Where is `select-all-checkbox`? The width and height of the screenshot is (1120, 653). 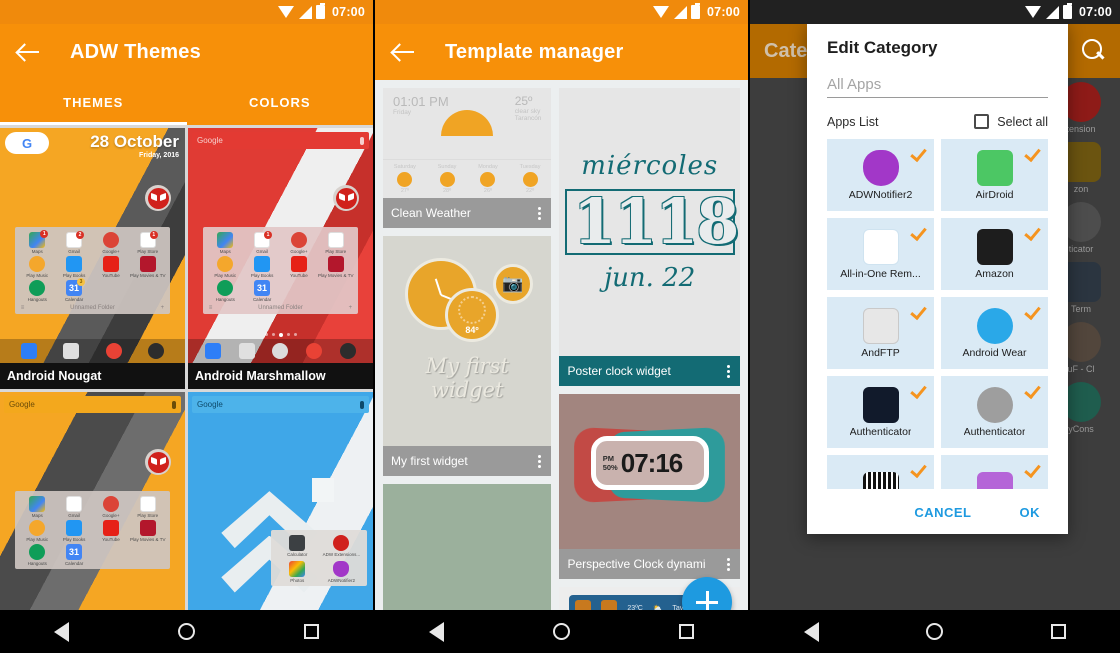 select-all-checkbox is located at coordinates (982, 121).